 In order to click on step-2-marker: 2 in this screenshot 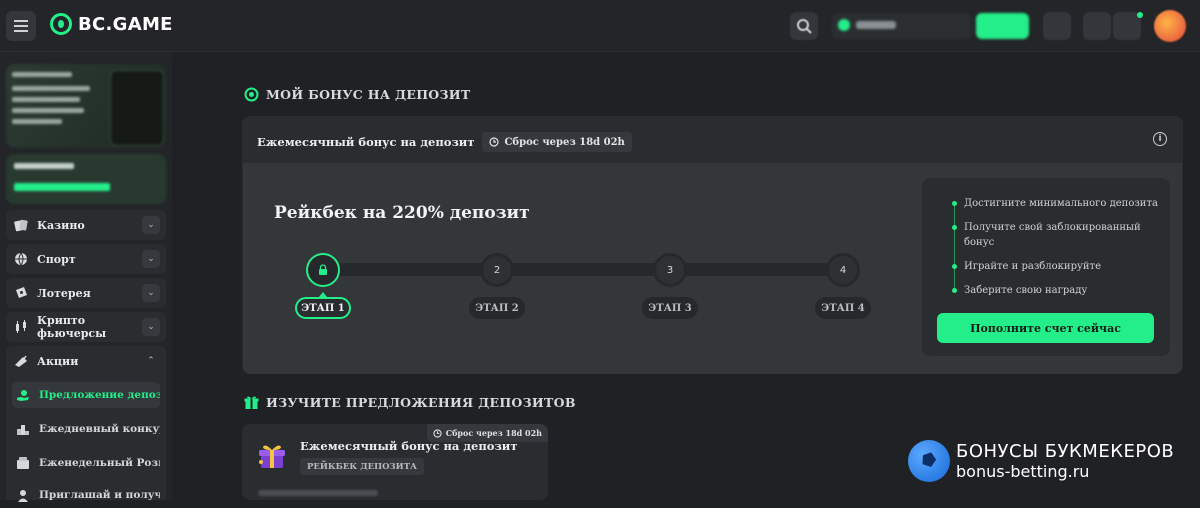, I will do `click(497, 270)`.